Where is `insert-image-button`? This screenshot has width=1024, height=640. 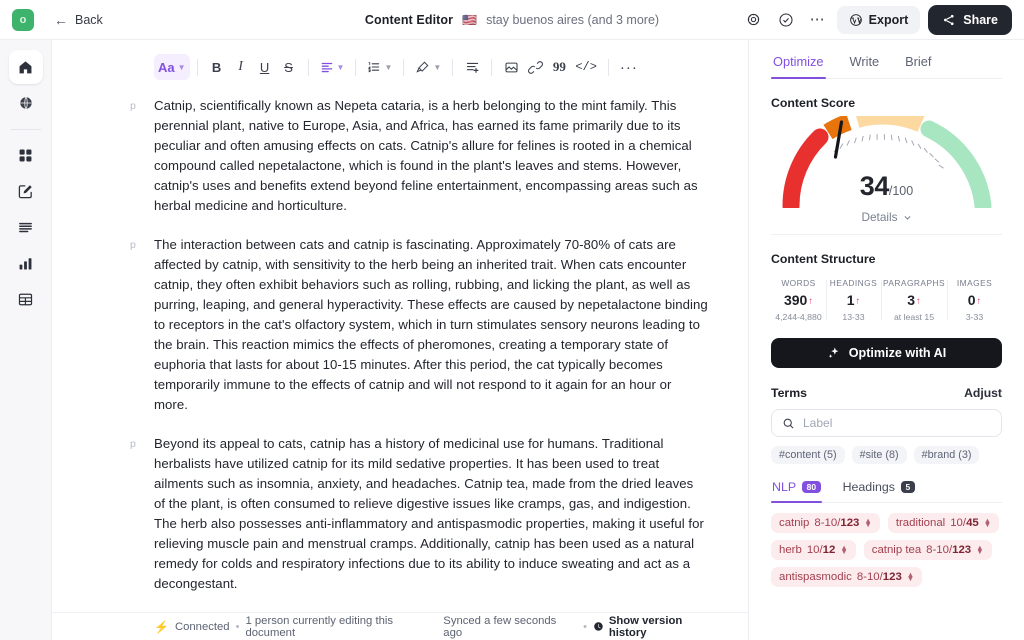 insert-image-button is located at coordinates (511, 67).